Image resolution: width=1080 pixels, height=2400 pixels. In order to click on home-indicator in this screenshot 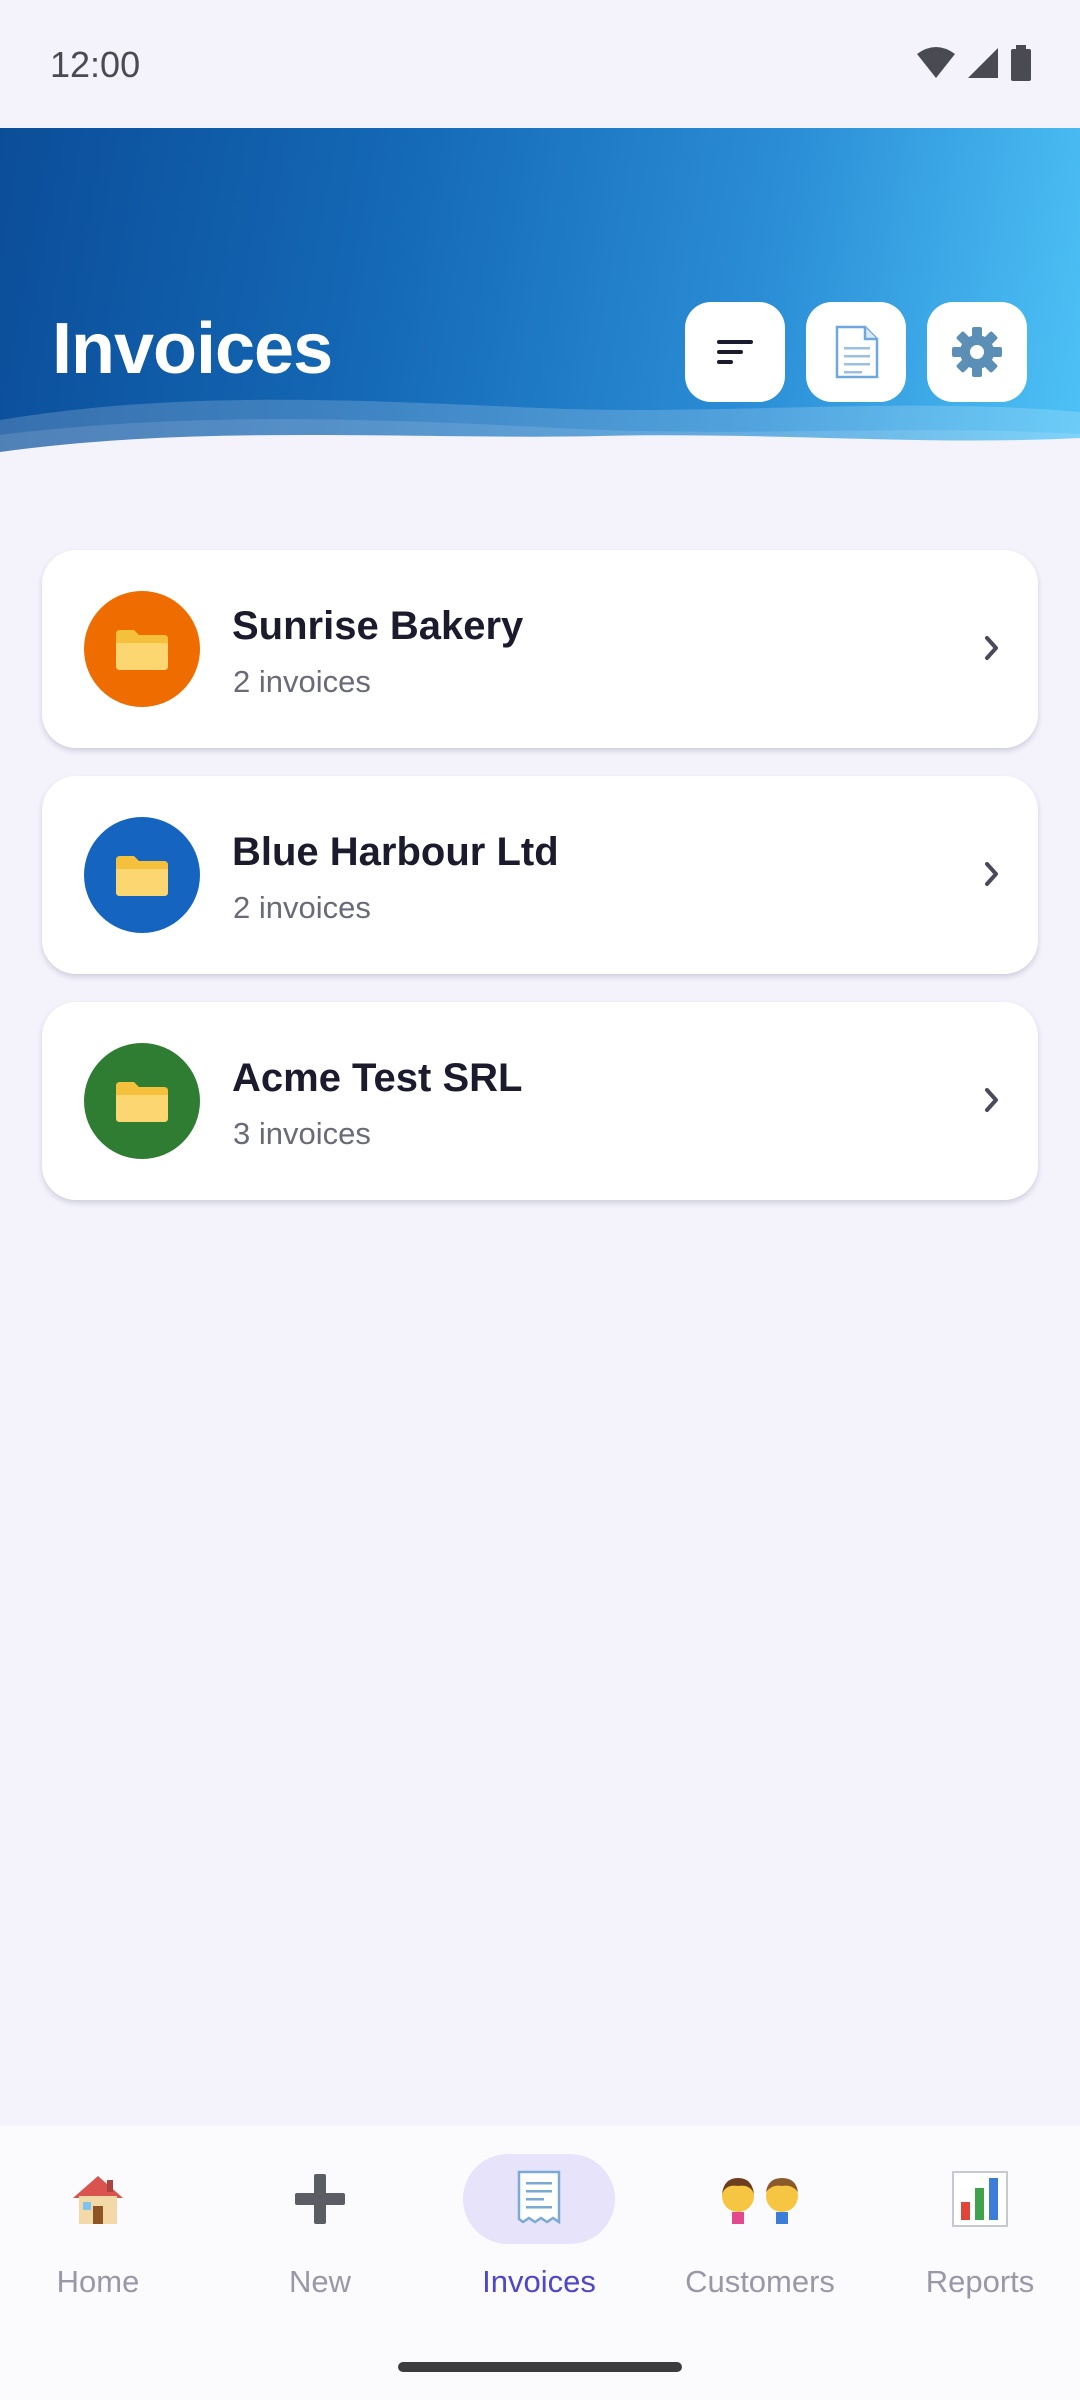, I will do `click(540, 2367)`.